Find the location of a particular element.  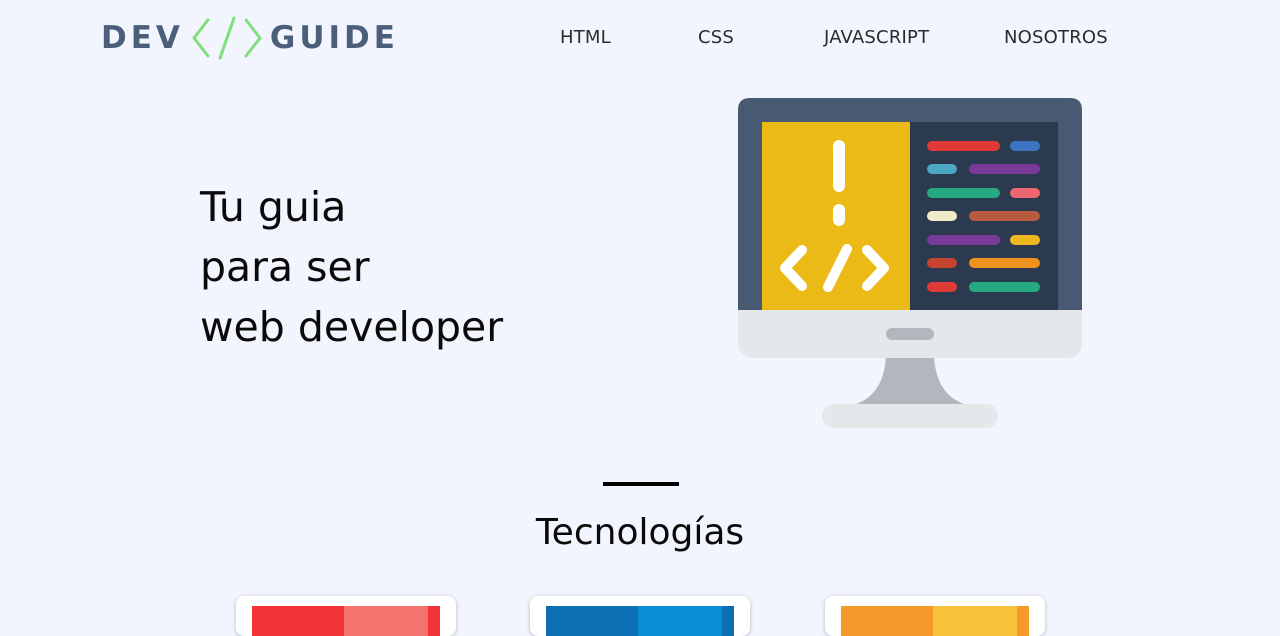

logo-dev-text: DEV is located at coordinates (142, 38).